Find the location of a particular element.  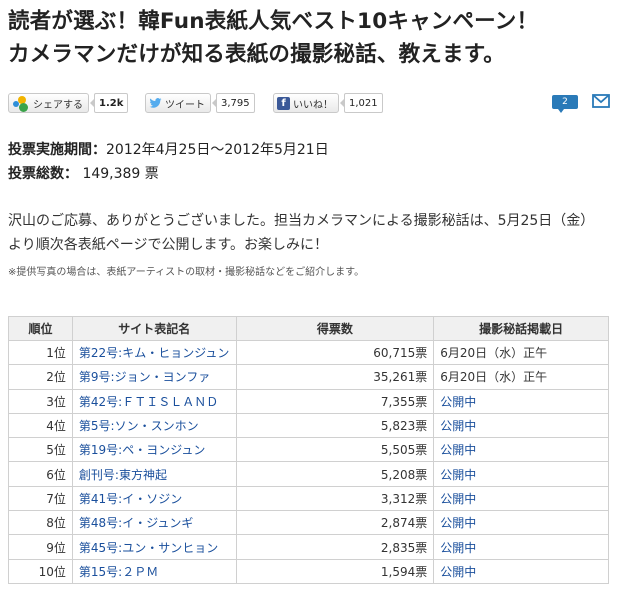

votes-cell: 7,355票 is located at coordinates (335, 401).